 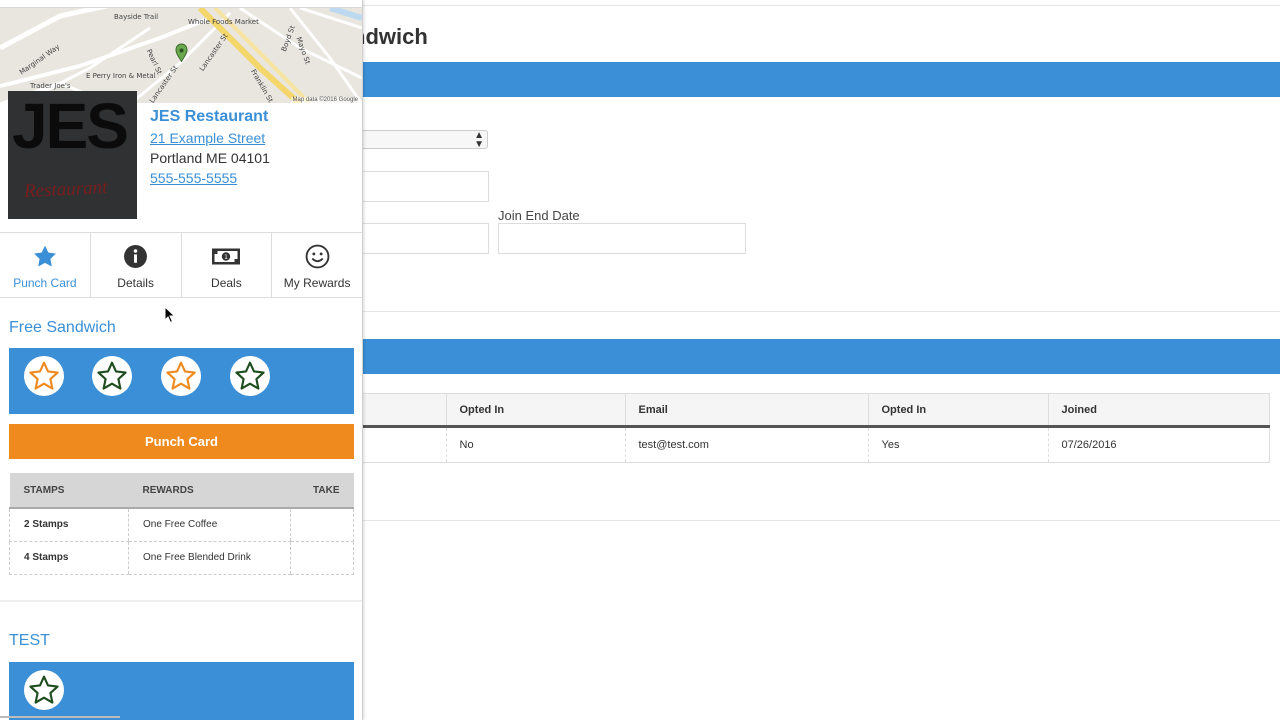 What do you see at coordinates (226, 283) in the screenshot?
I see `tab-label: Deals` at bounding box center [226, 283].